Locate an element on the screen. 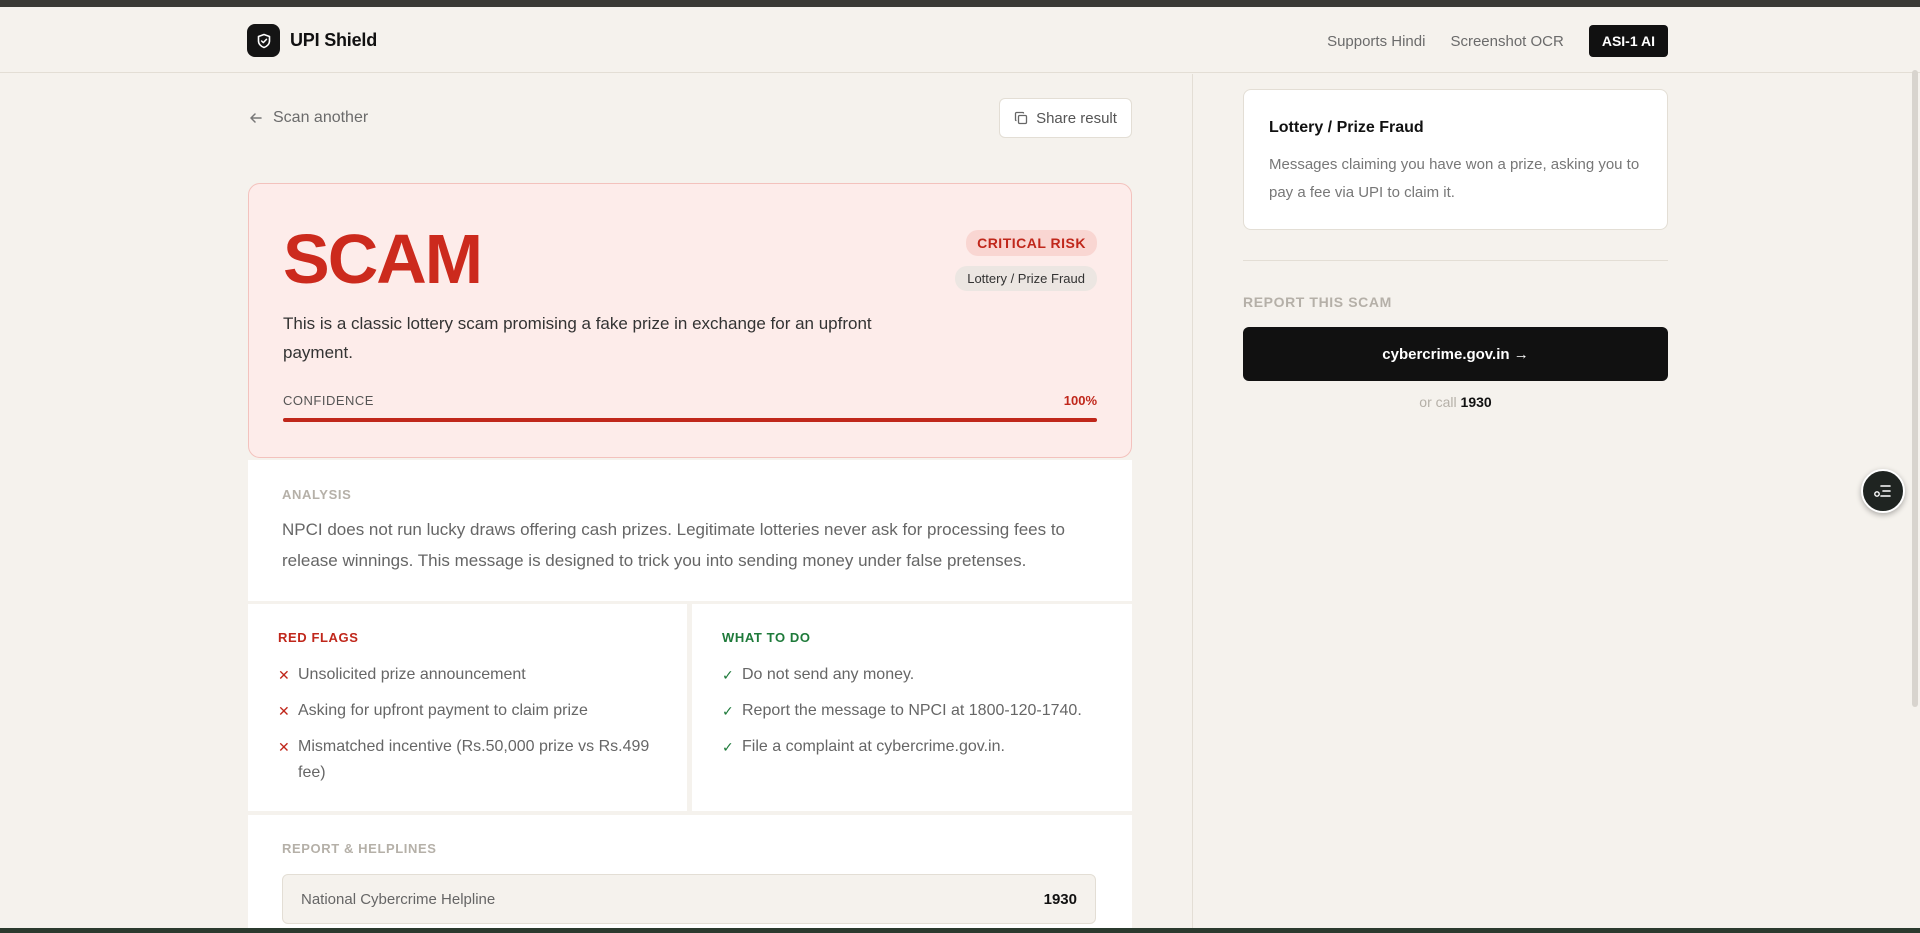 Image resolution: width=1920 pixels, height=933 pixels. scan-another-link: Scan another is located at coordinates (308, 118).